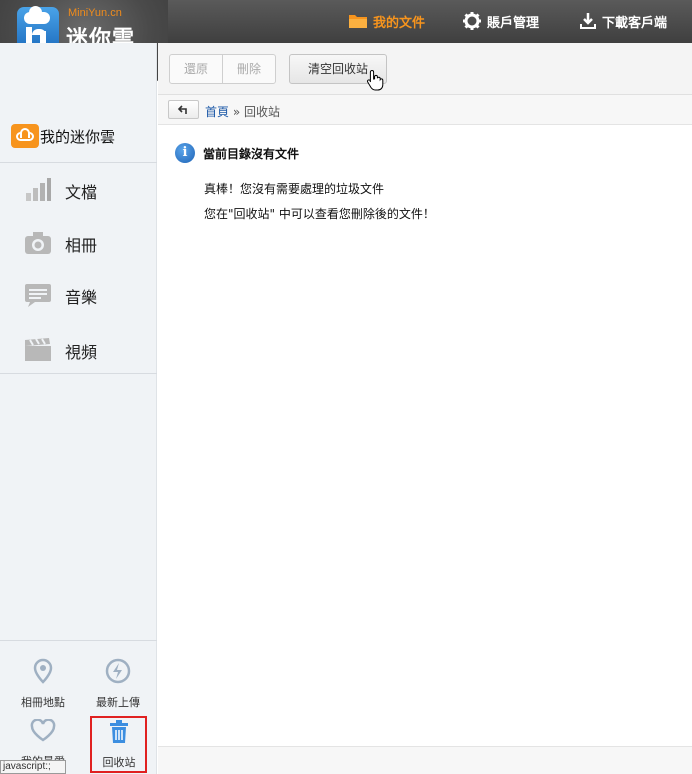  I want to click on back-arrow-icon, so click(182, 109).